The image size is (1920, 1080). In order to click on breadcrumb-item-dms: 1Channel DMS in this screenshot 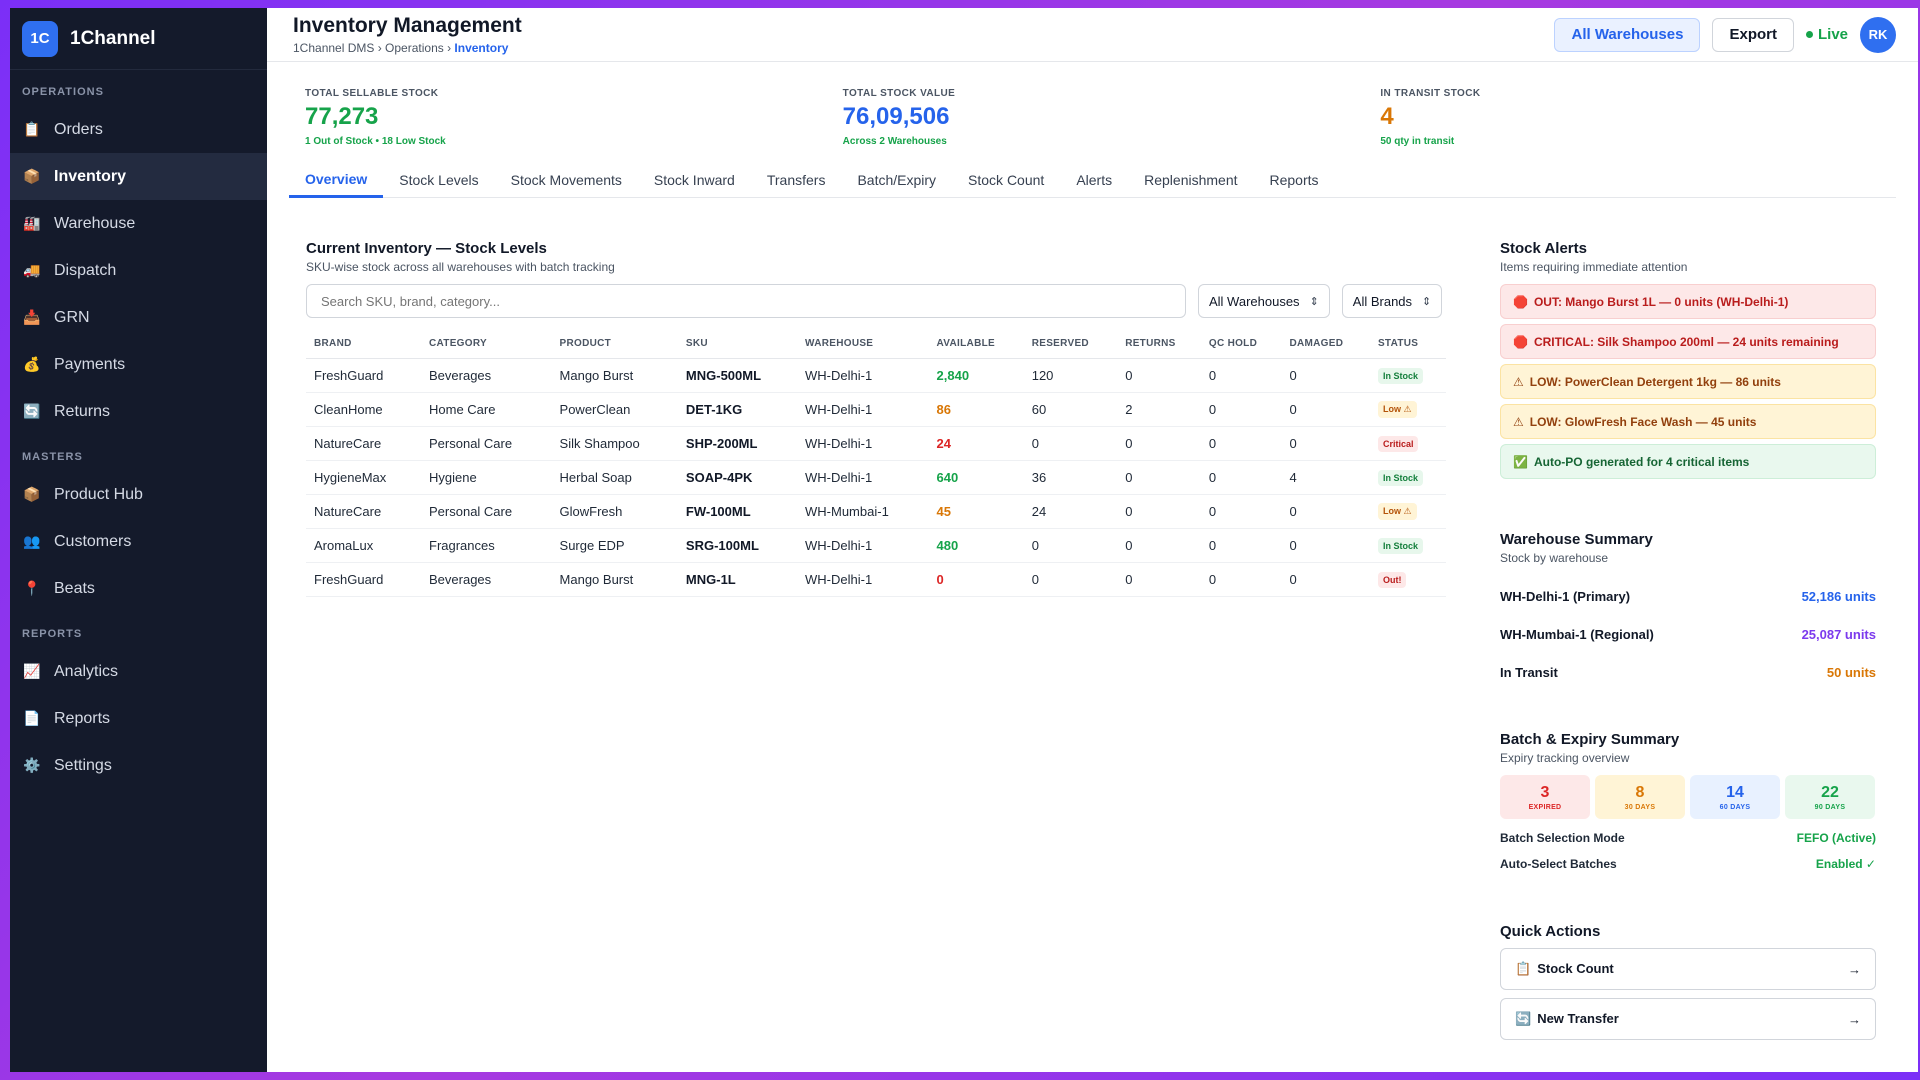, I will do `click(333, 48)`.